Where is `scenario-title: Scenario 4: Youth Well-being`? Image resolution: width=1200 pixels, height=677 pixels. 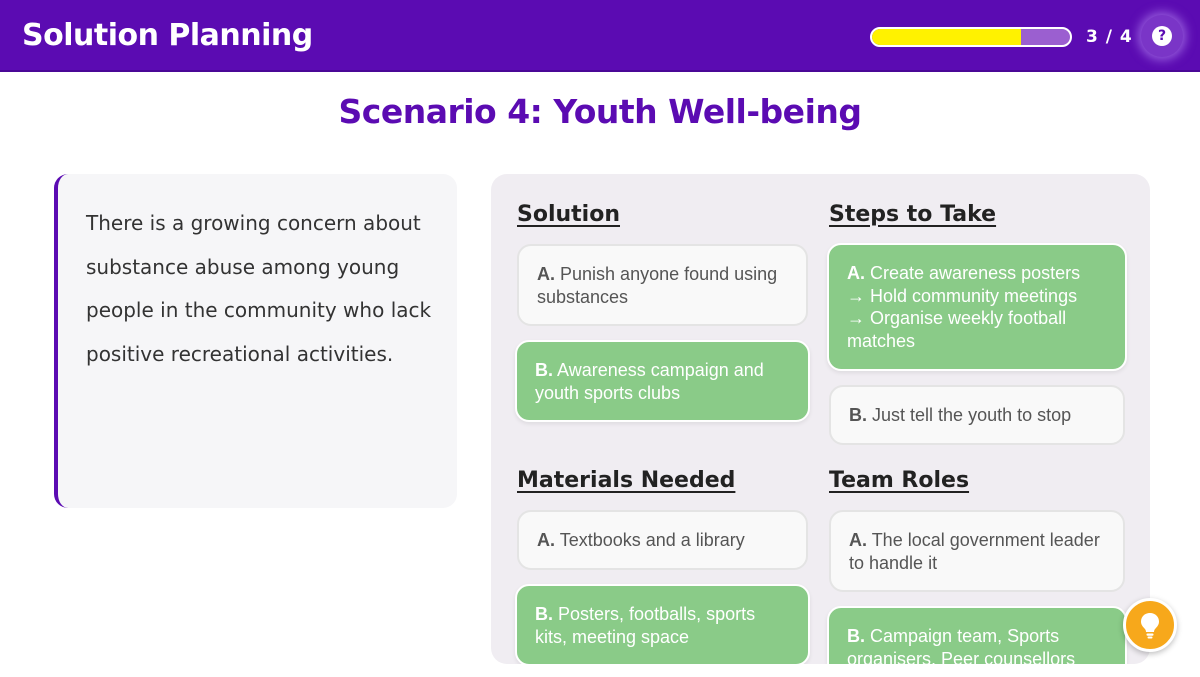
scenario-title: Scenario 4: Youth Well-being is located at coordinates (600, 111).